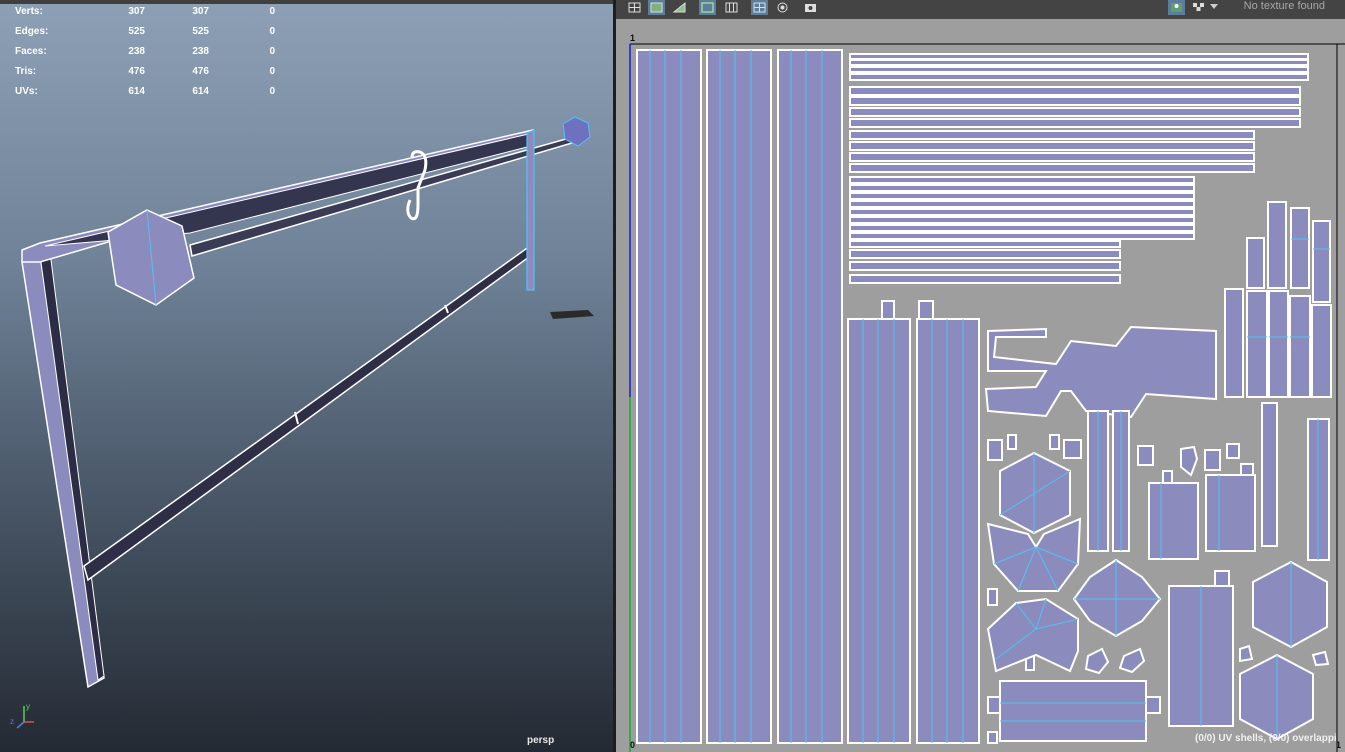 The height and width of the screenshot is (752, 1345). What do you see at coordinates (1176, 7) in the screenshot?
I see `image-display-icon` at bounding box center [1176, 7].